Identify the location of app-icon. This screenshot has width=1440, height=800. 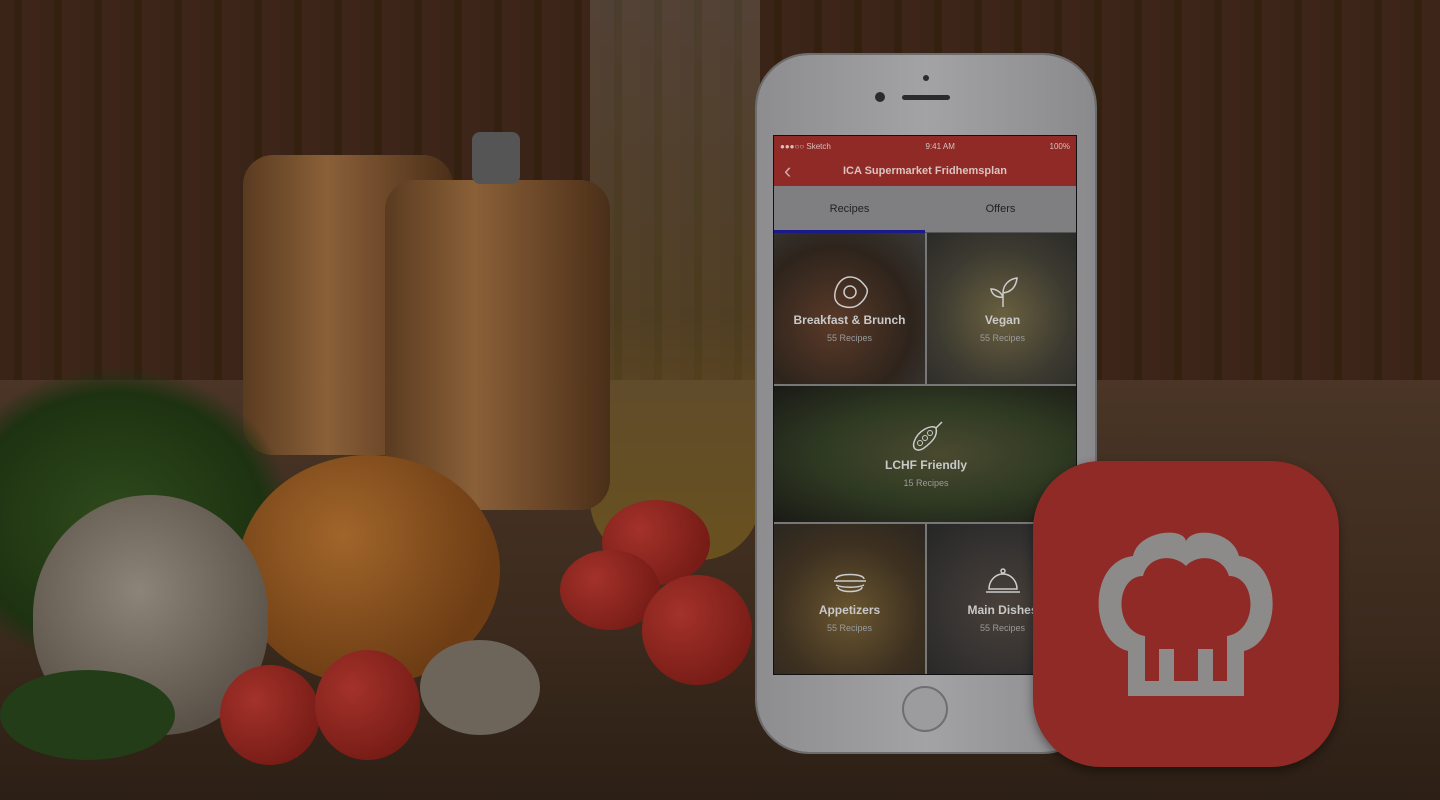
(1186, 614).